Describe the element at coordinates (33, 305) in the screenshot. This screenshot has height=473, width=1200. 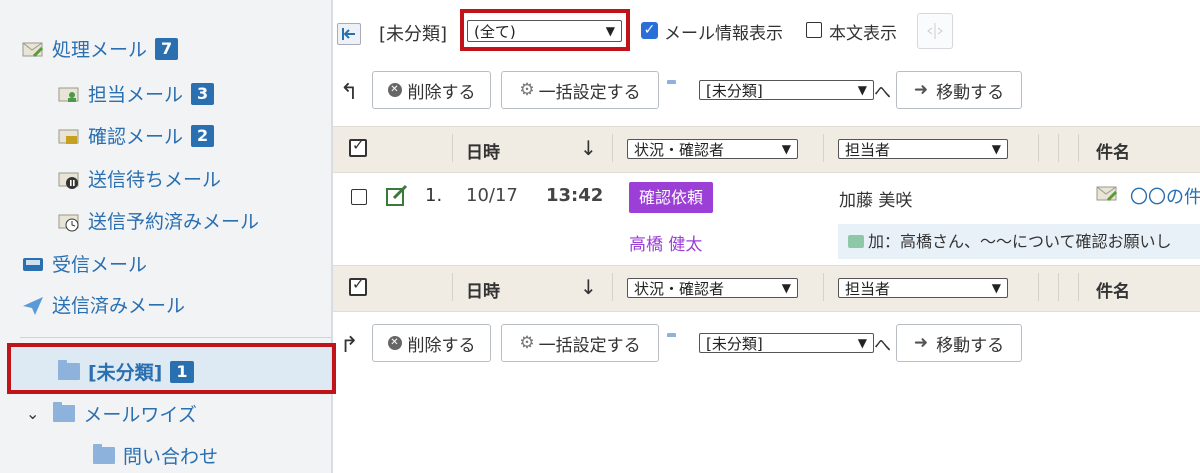
I see `send-plane-icon` at that location.